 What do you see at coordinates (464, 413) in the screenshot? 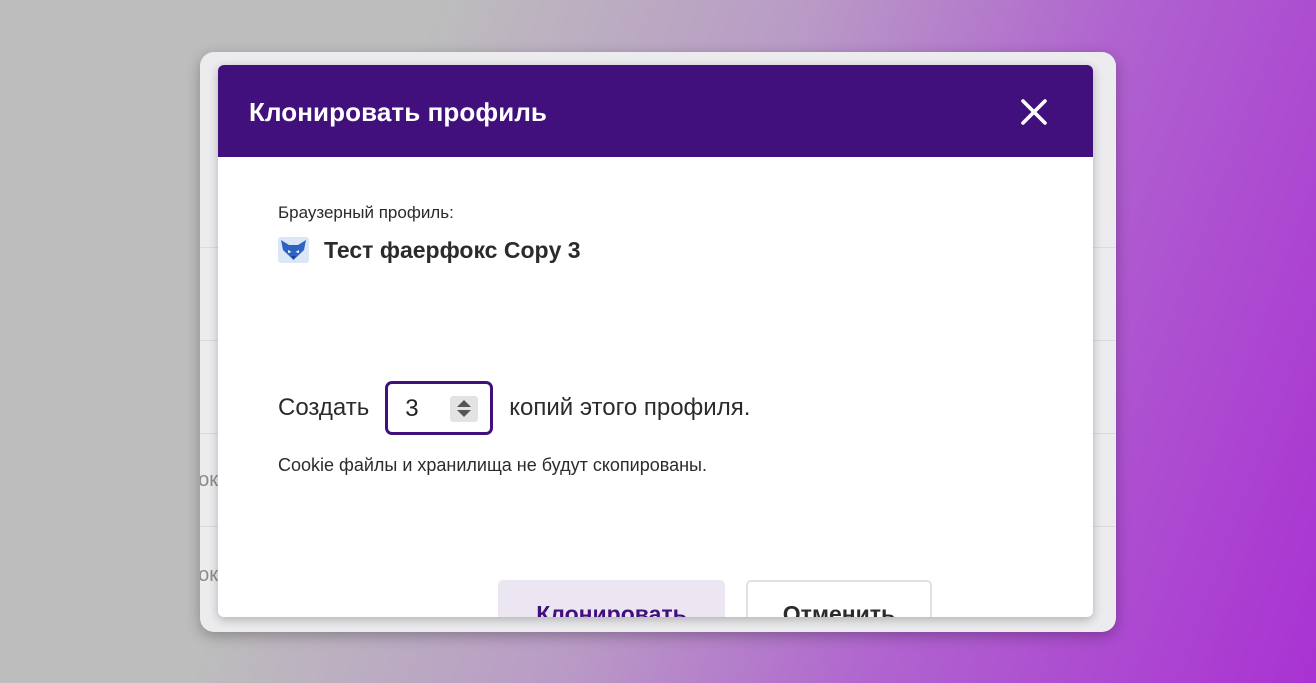
I see `chevron-down-icon` at bounding box center [464, 413].